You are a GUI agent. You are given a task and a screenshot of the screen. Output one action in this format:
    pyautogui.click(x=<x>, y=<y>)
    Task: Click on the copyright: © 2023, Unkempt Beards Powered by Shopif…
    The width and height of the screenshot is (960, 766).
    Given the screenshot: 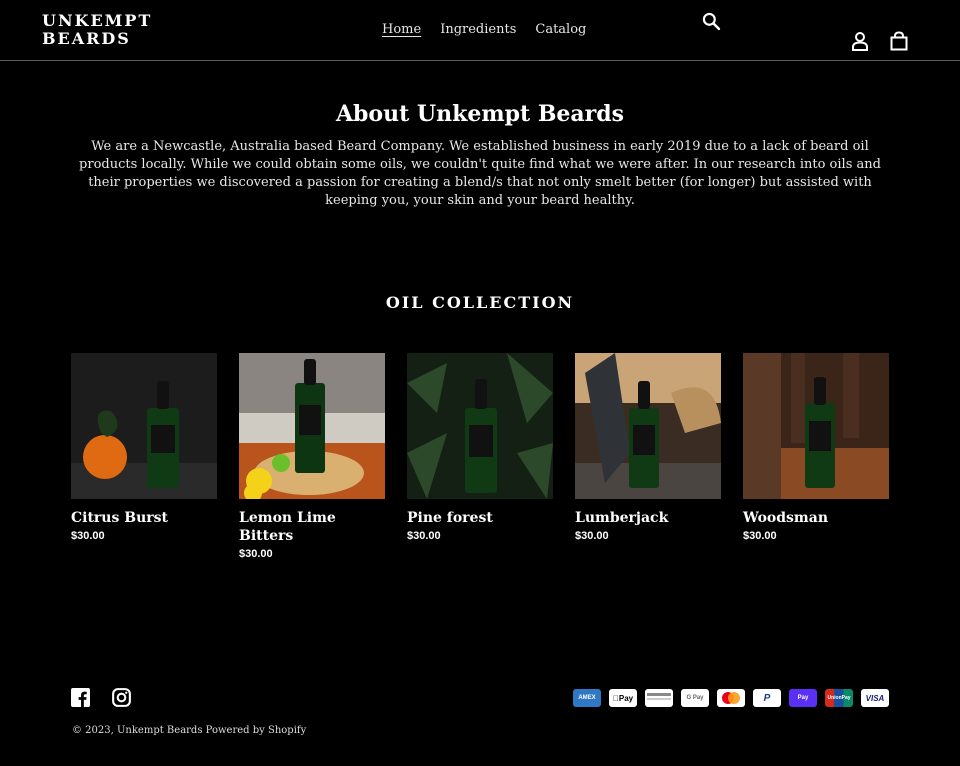 What is the action you would take?
    pyautogui.click(x=189, y=730)
    